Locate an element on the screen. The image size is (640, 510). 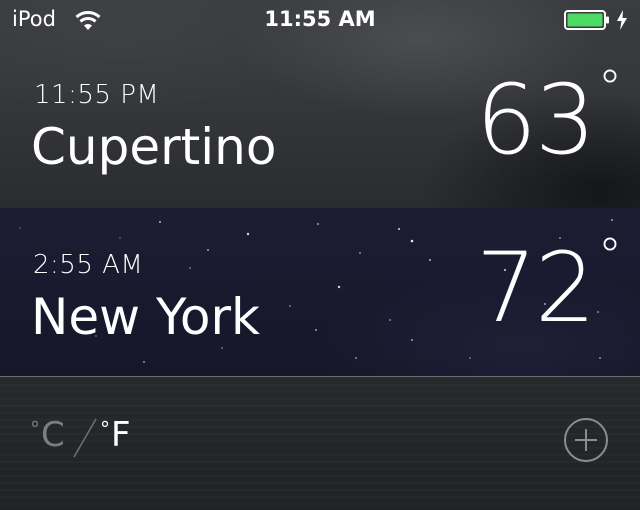
charging-bolt-icon is located at coordinates (622, 20).